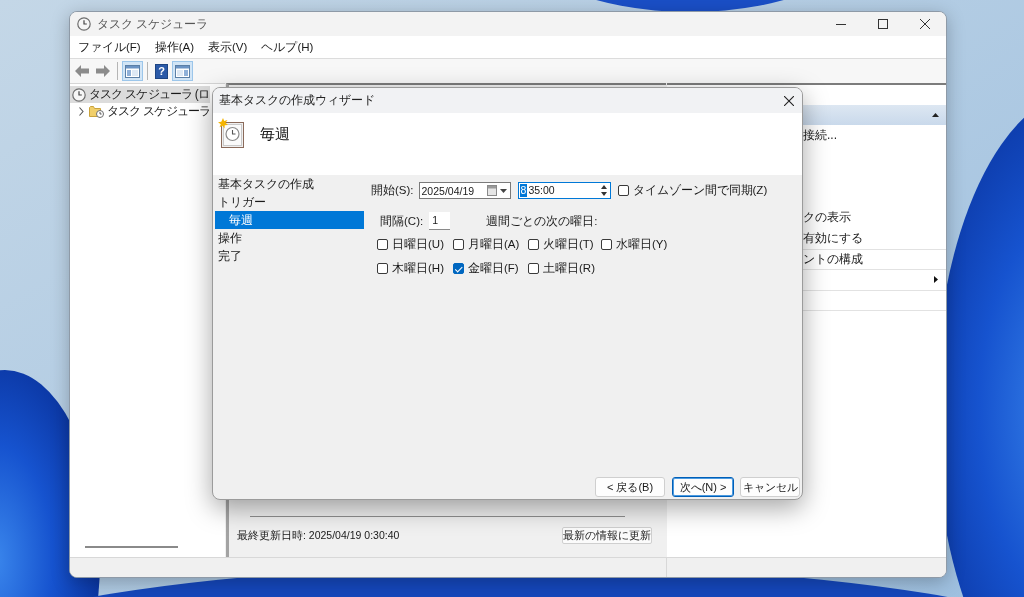  Describe the element at coordinates (642, 244) in the screenshot. I see `checkbox-label: 水曜日(Y)` at that location.